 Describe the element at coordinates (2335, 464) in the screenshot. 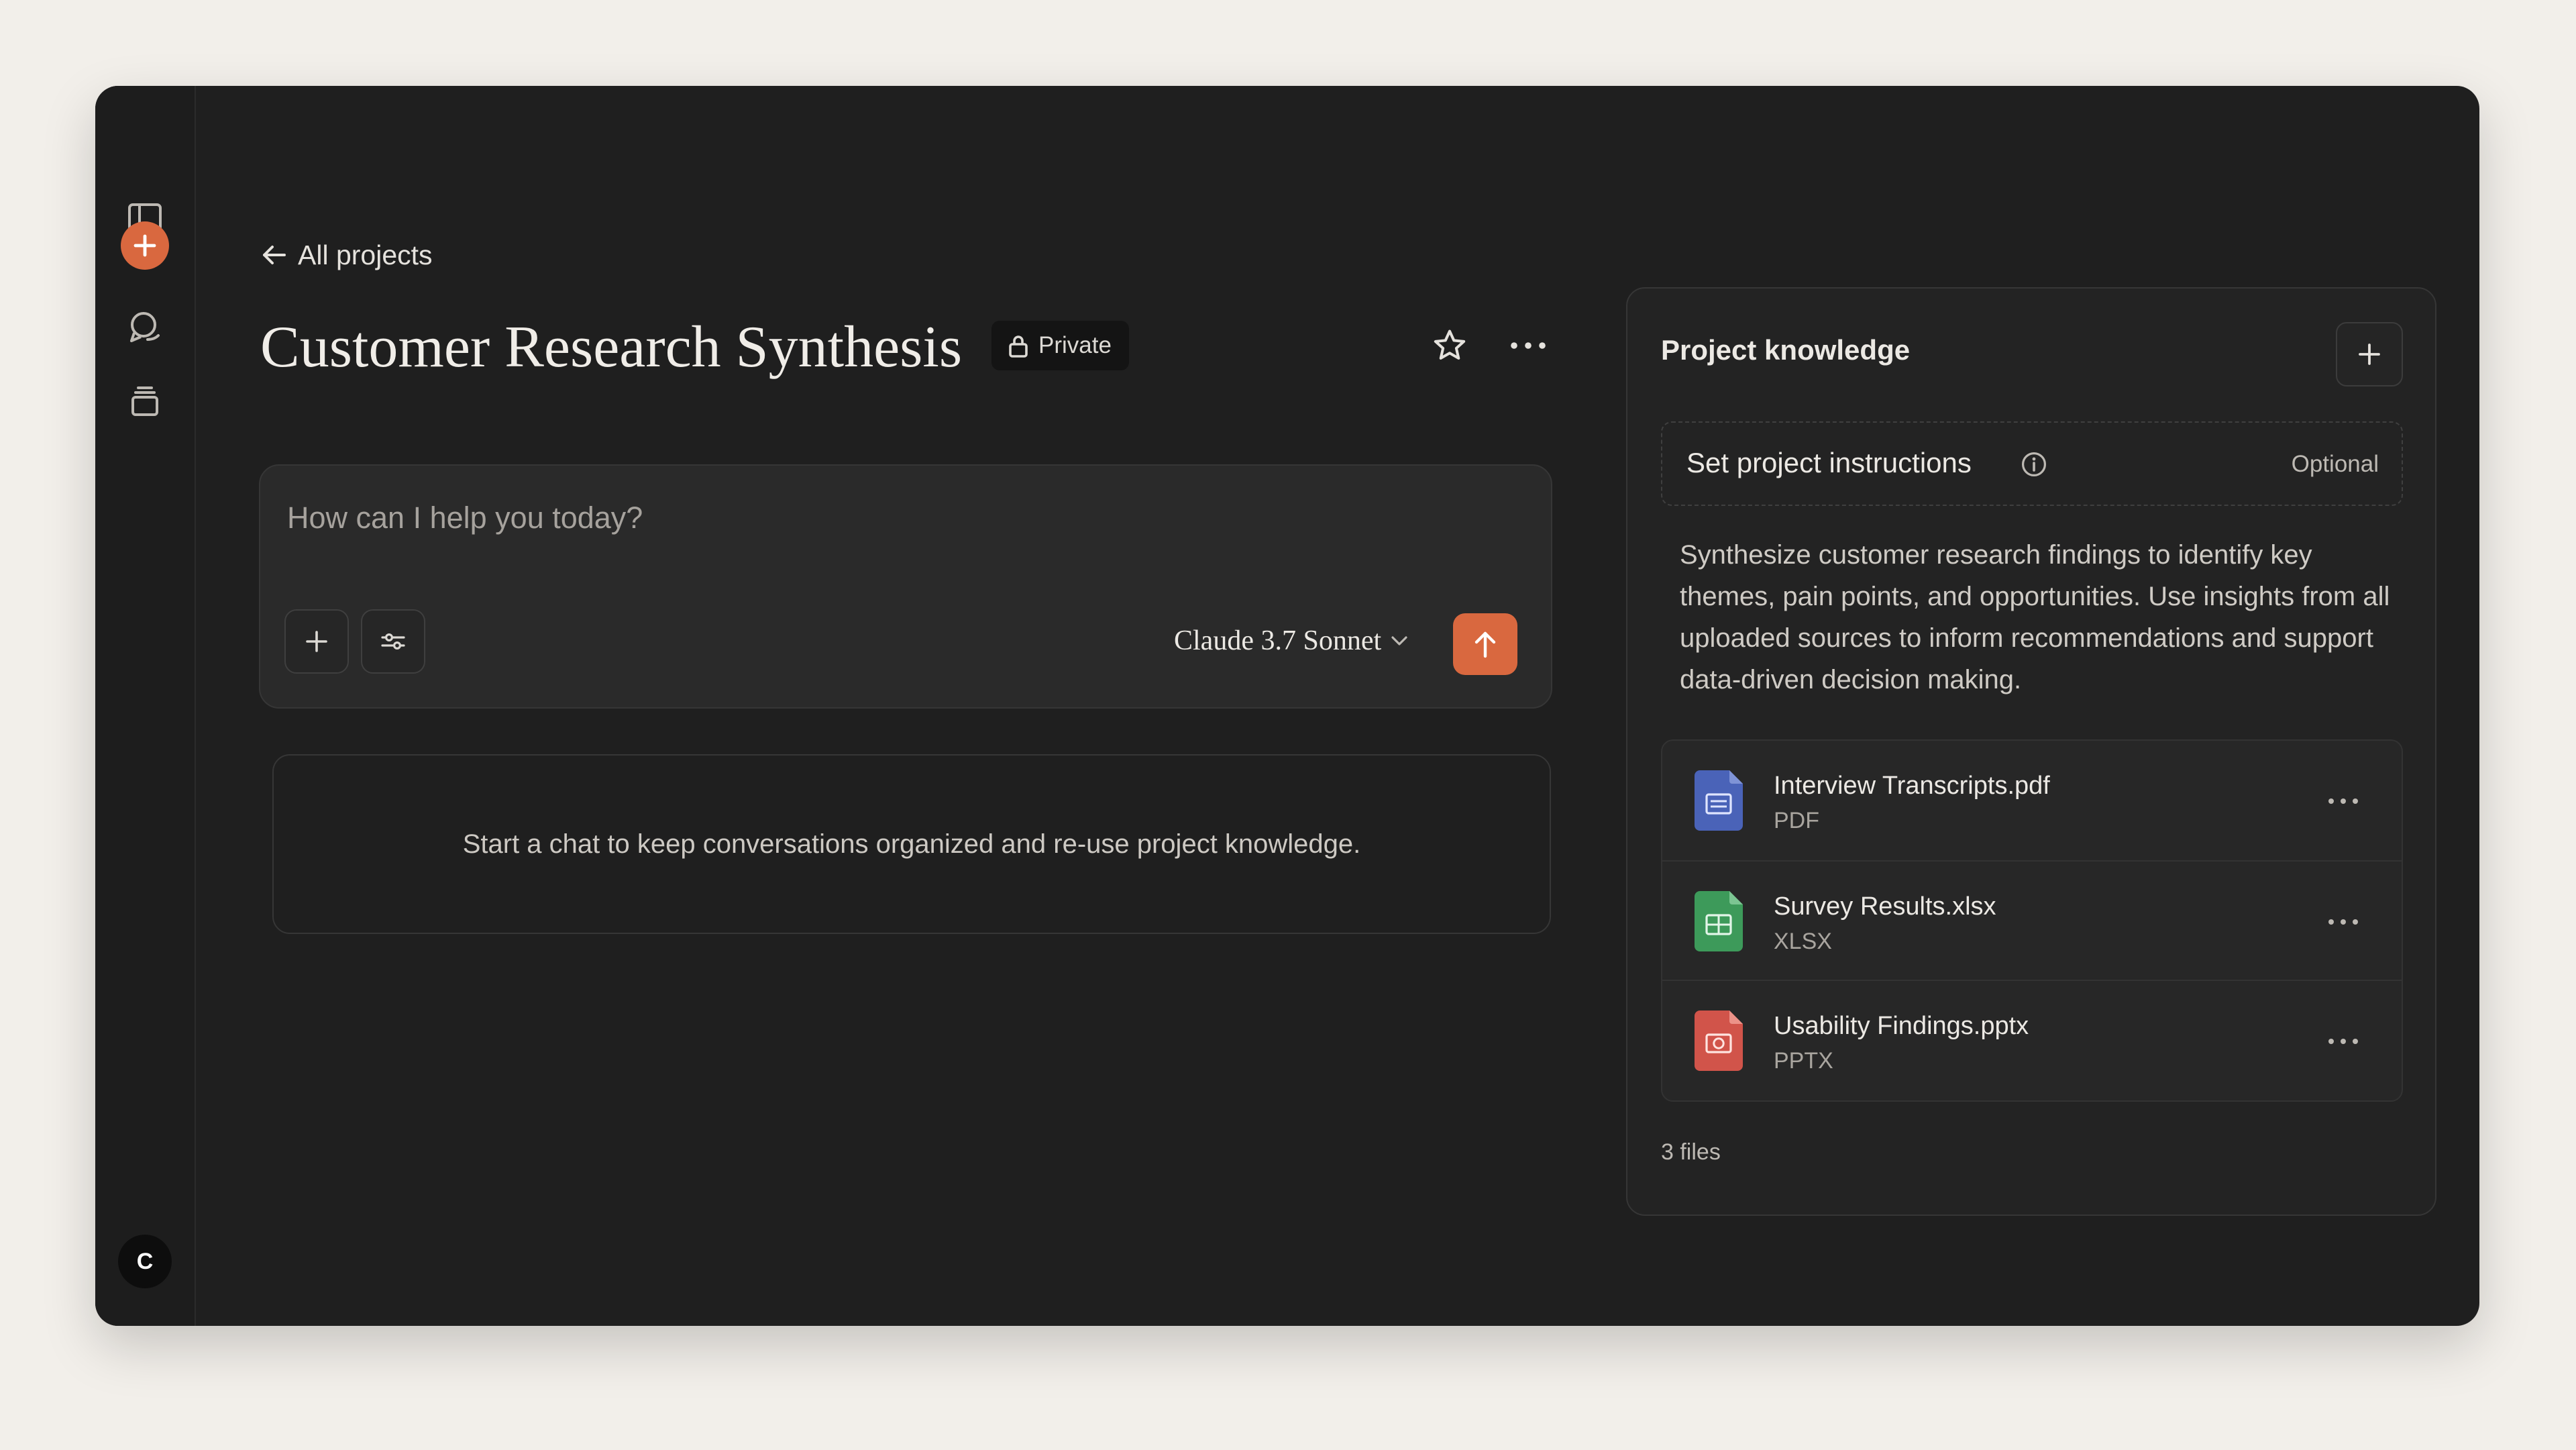

I see `instructions-optional: Optional` at that location.